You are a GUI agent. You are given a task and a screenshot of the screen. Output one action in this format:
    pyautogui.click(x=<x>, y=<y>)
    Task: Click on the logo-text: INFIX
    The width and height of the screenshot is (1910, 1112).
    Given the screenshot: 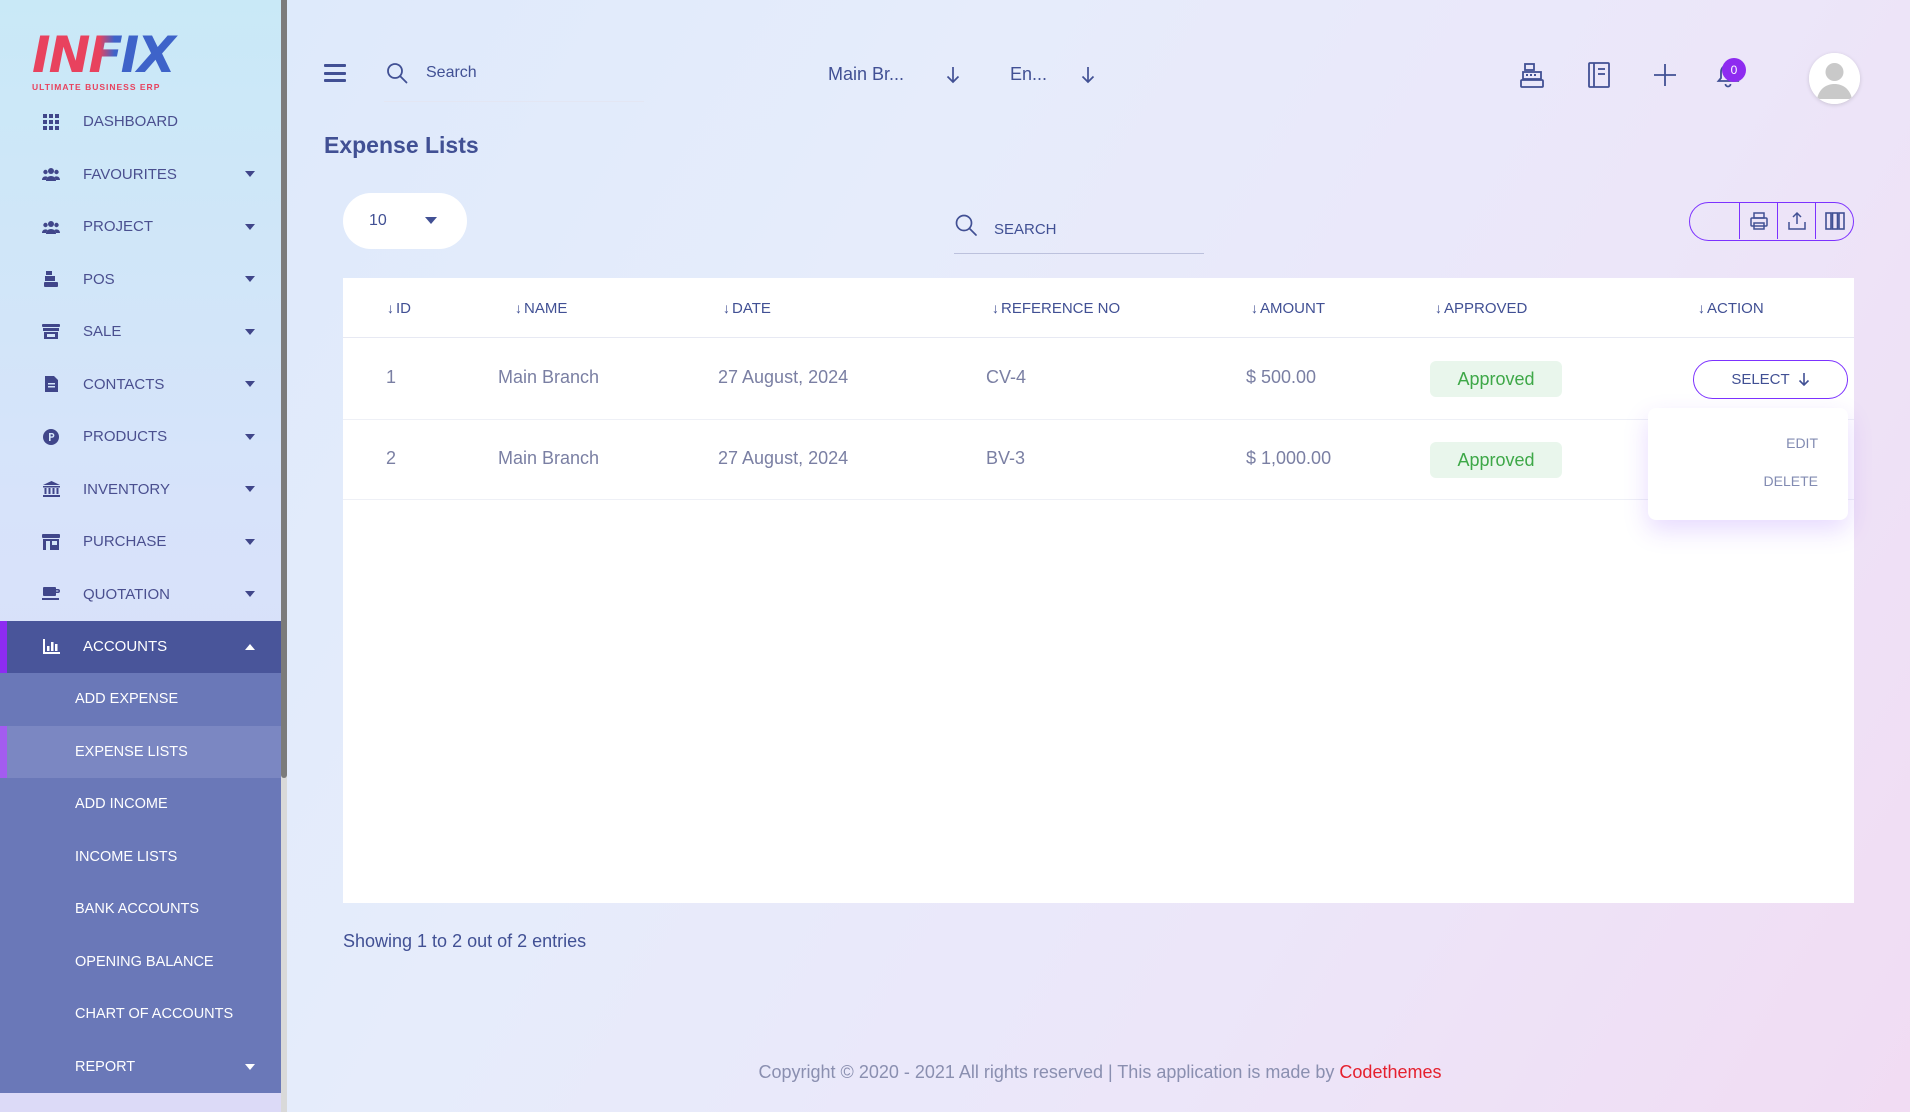 What is the action you would take?
    pyautogui.click(x=107, y=55)
    